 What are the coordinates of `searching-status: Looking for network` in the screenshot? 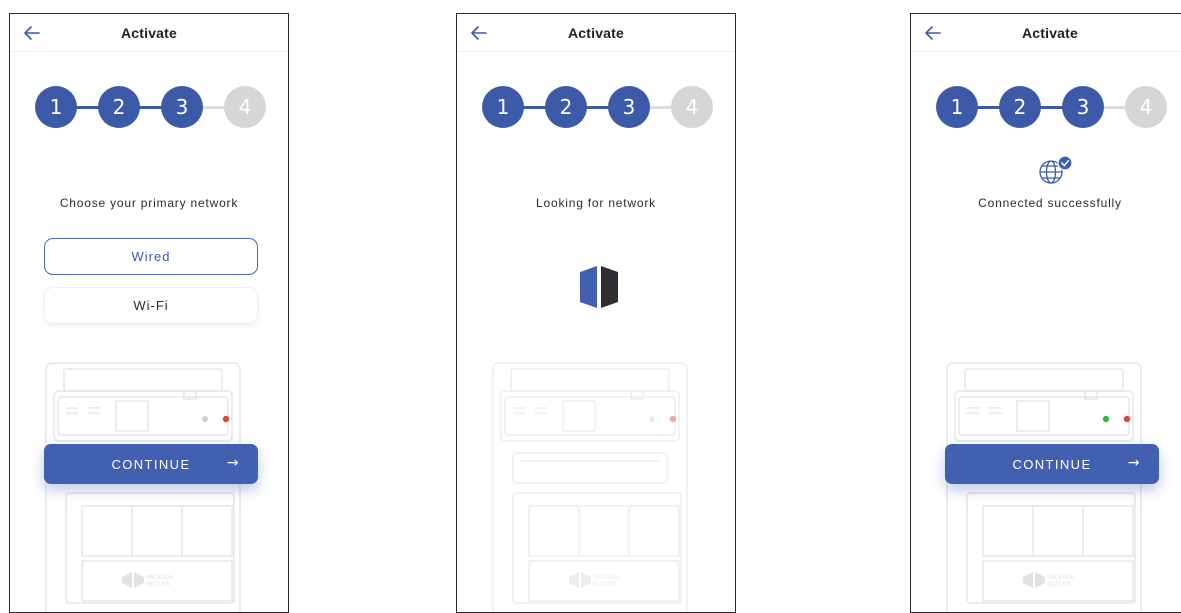 It's located at (596, 203).